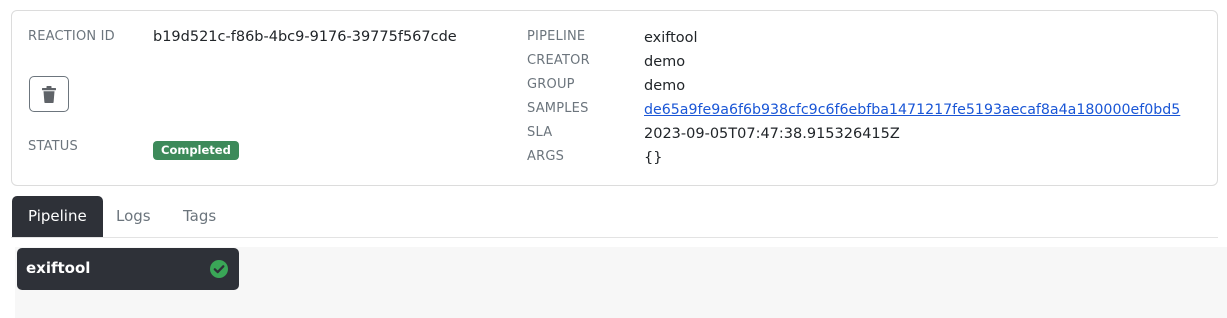  Describe the element at coordinates (219, 269) in the screenshot. I see `check-circle-icon` at that location.